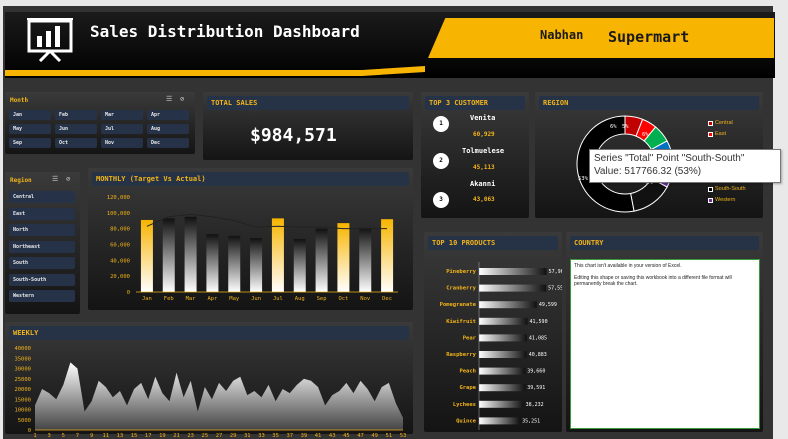 Image resolution: width=788 pixels, height=439 pixels. I want to click on x-tick-label: Apr, so click(212, 299).